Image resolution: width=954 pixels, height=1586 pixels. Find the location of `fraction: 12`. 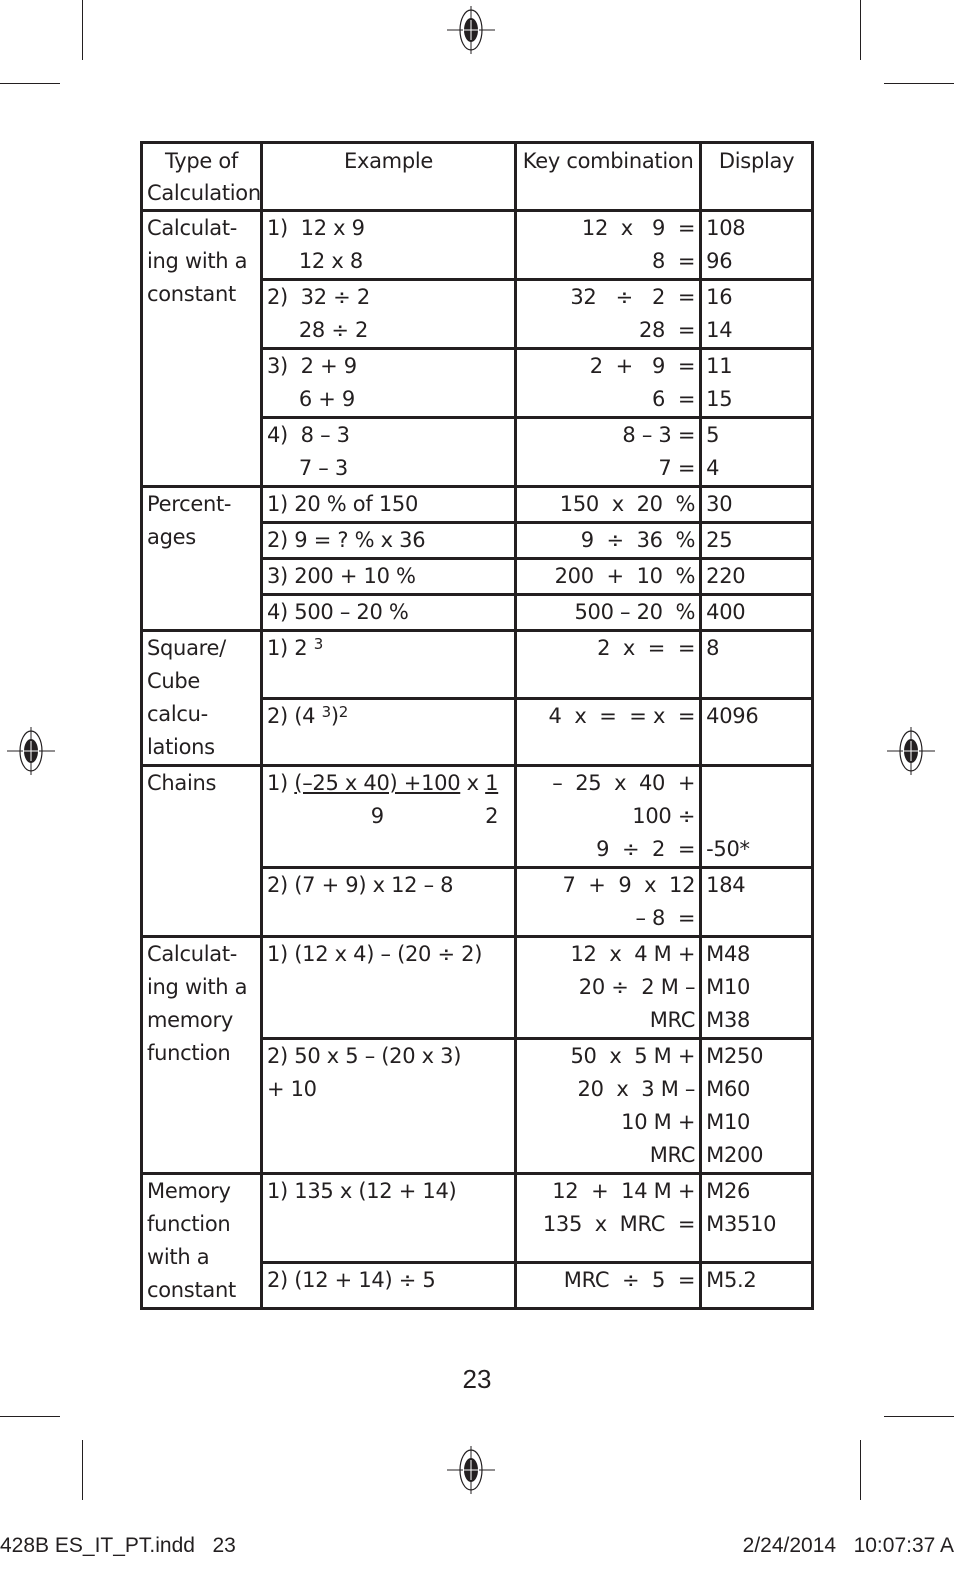

fraction: 12 is located at coordinates (491, 800).